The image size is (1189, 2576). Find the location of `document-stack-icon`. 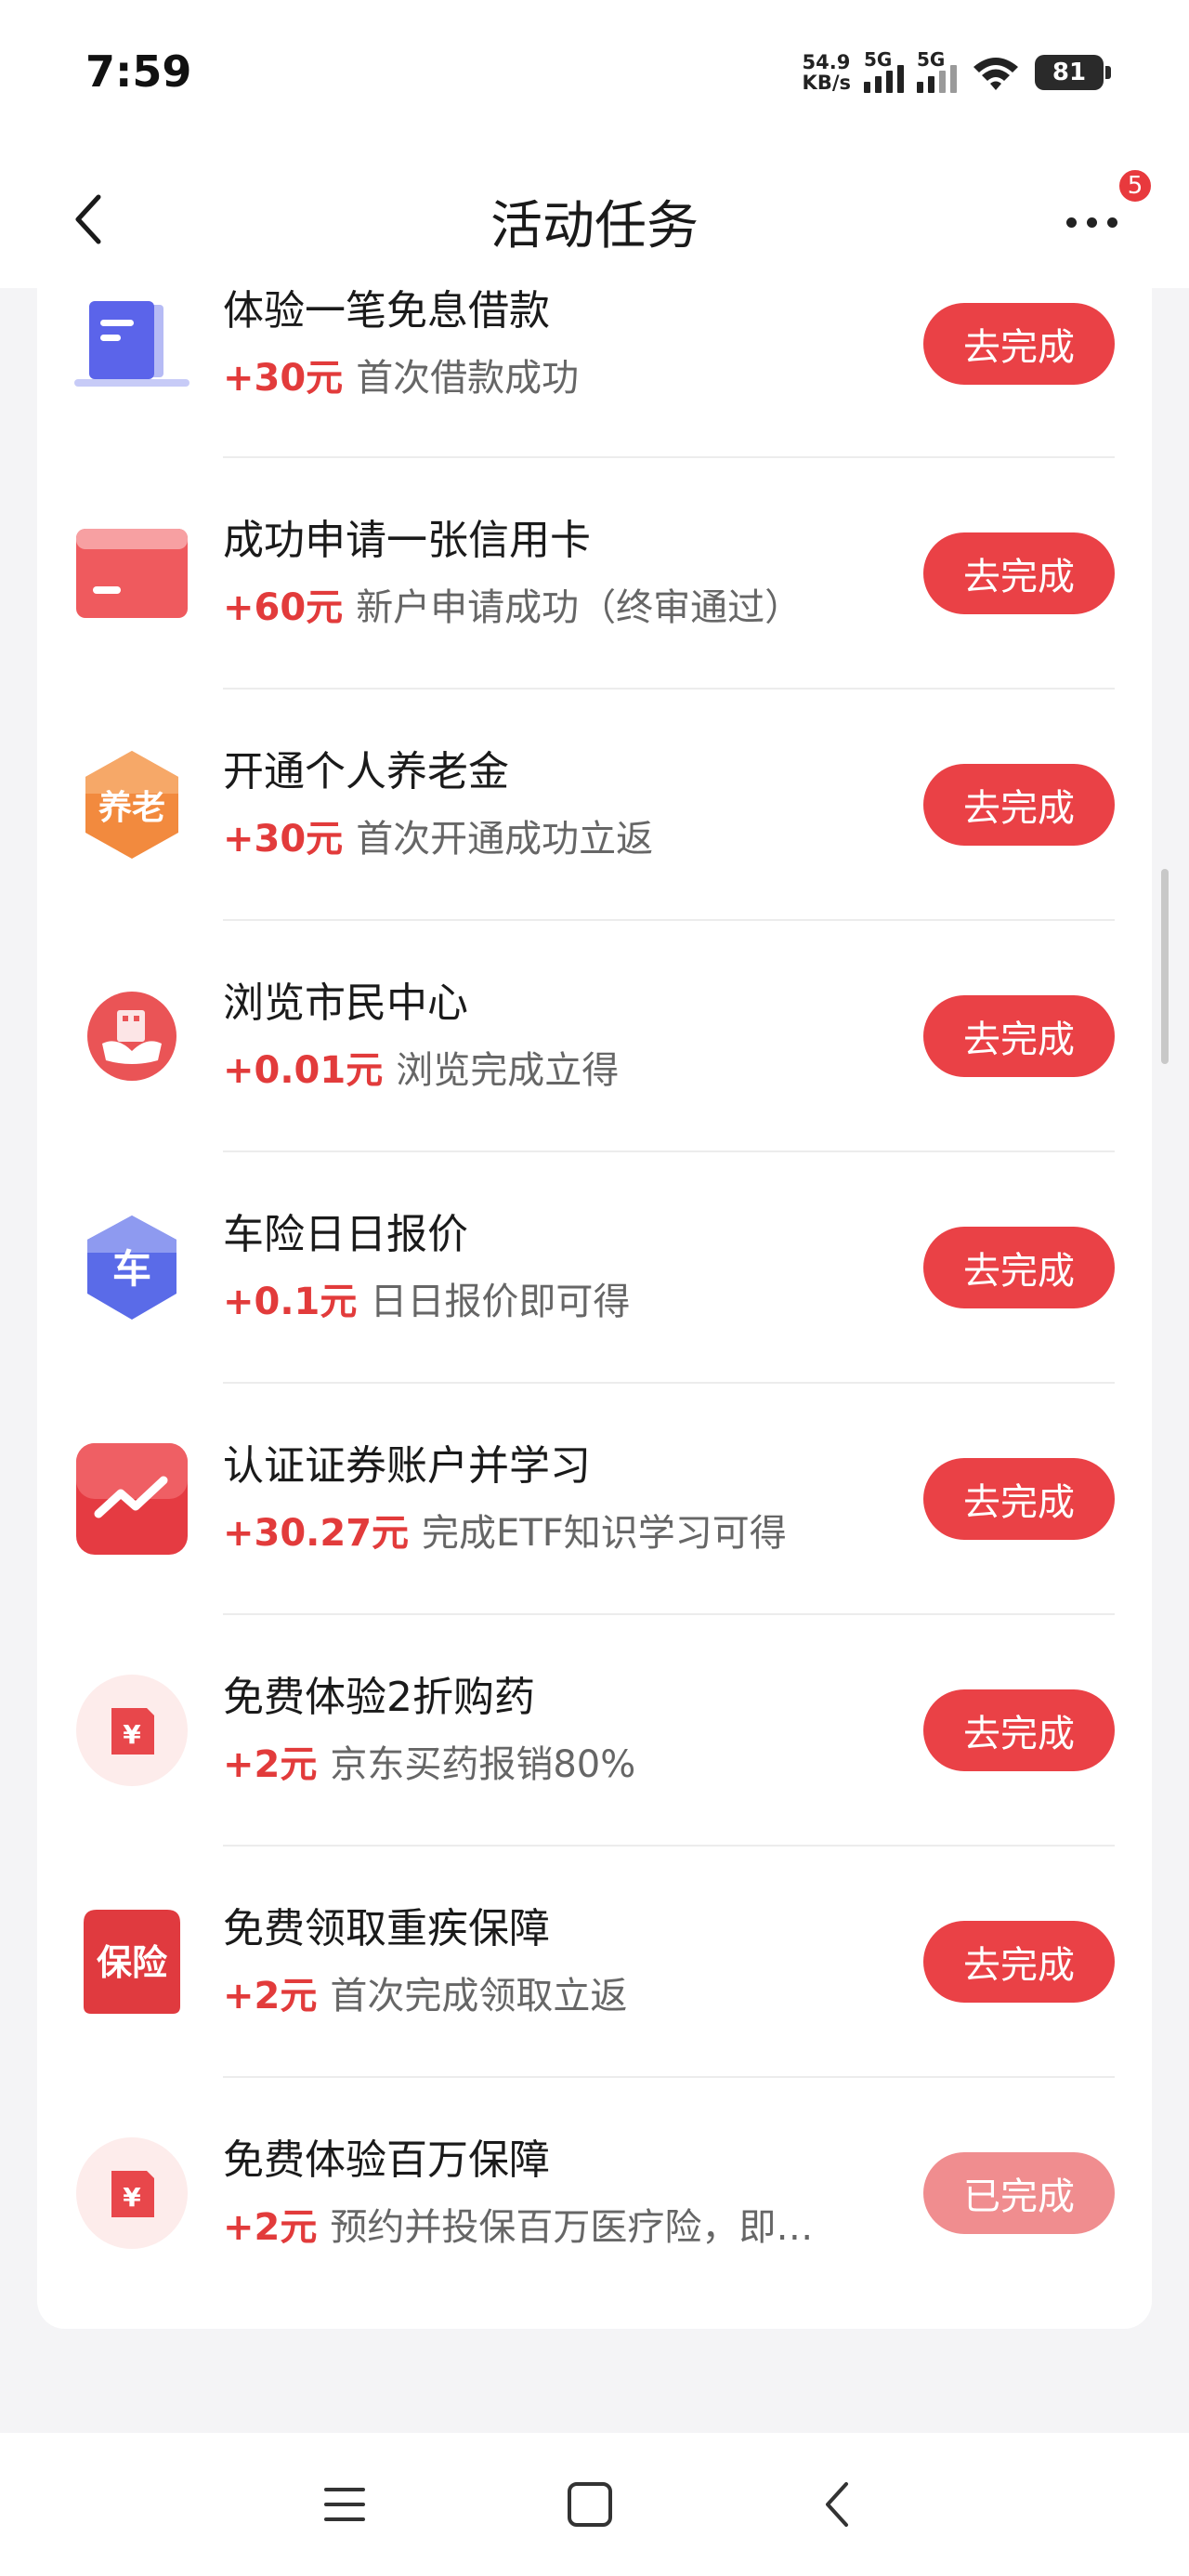

document-stack-icon is located at coordinates (131, 343).